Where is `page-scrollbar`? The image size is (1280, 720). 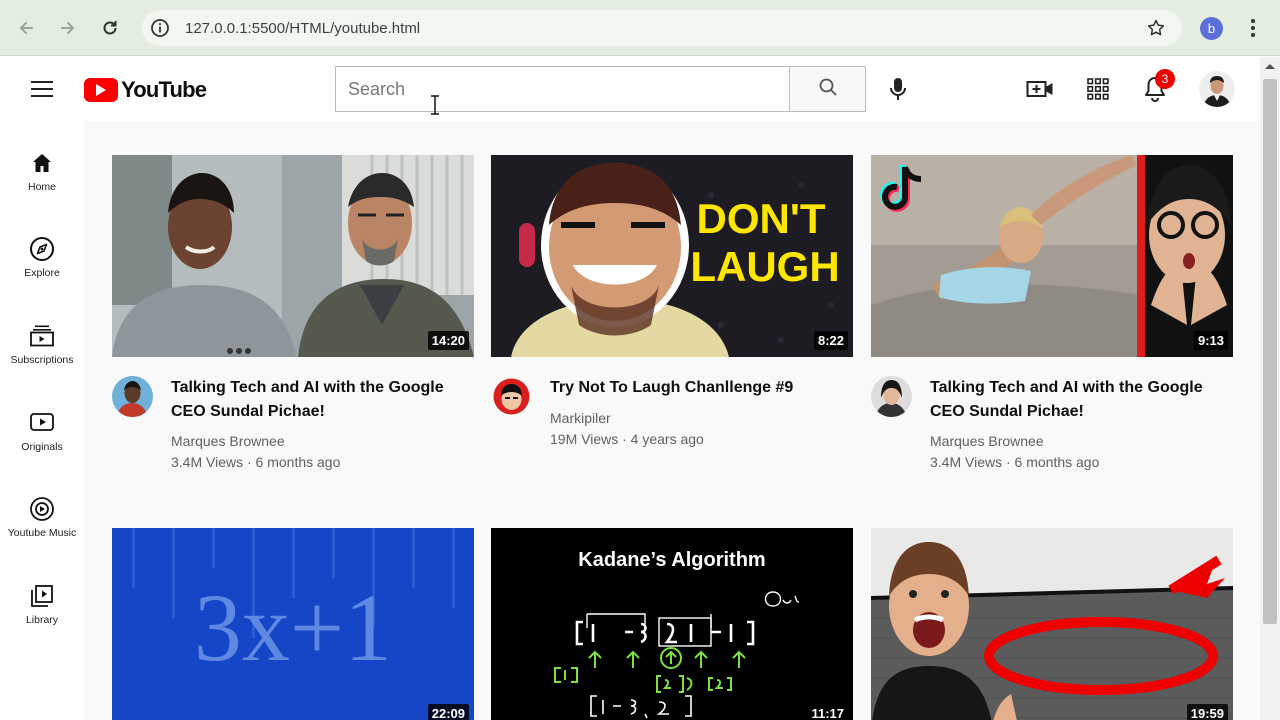
page-scrollbar is located at coordinates (1270, 388).